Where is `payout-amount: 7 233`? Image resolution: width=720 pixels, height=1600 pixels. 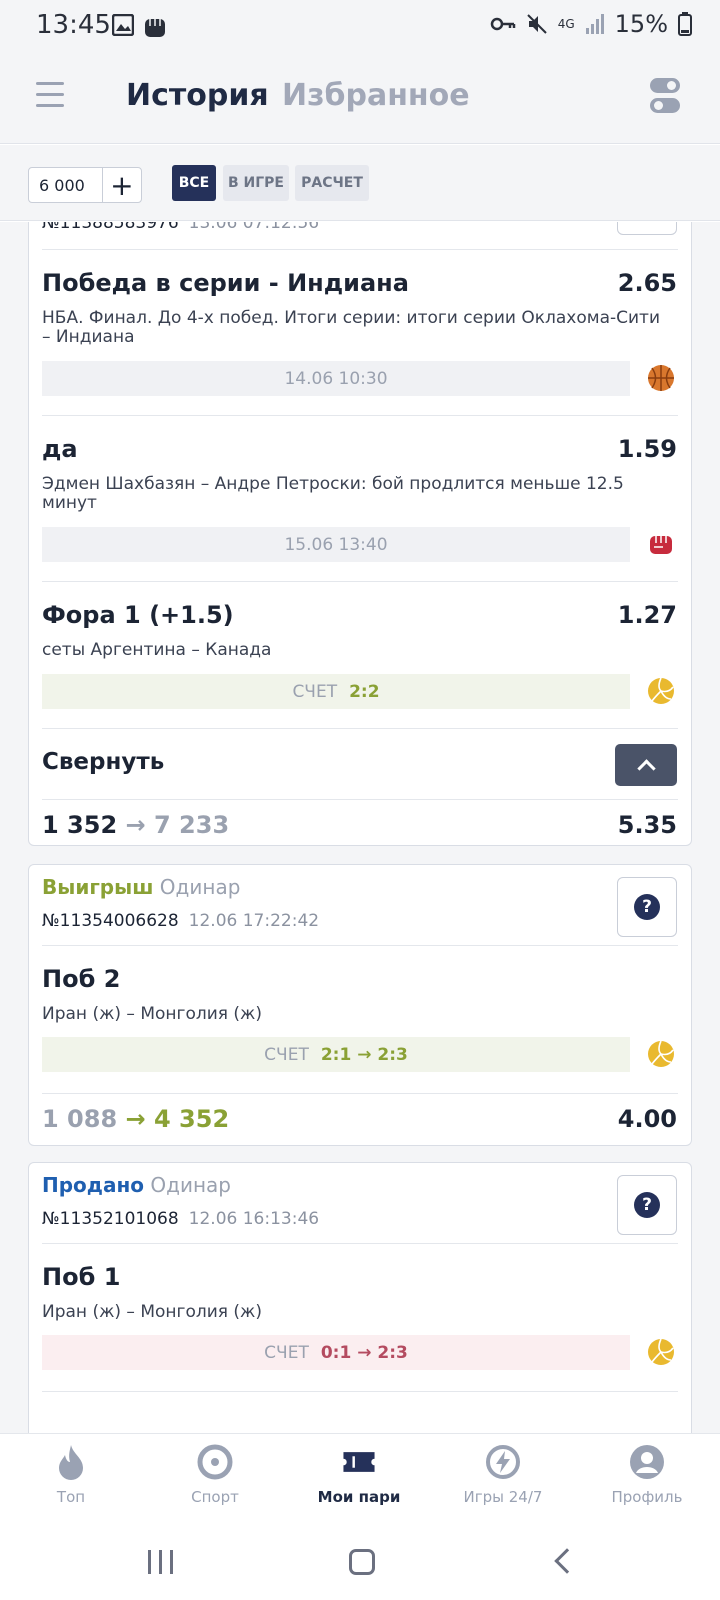 payout-amount: 7 233 is located at coordinates (191, 825).